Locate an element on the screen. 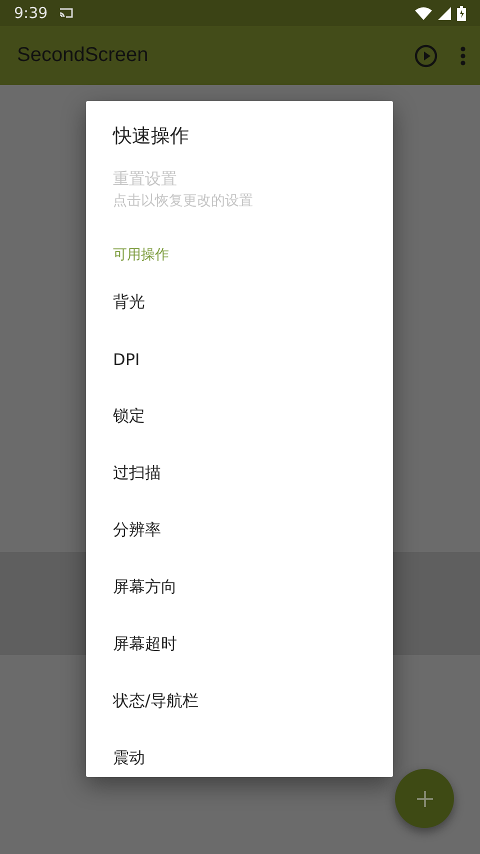 The image size is (480, 854). action-item: 锁定 is located at coordinates (129, 416).